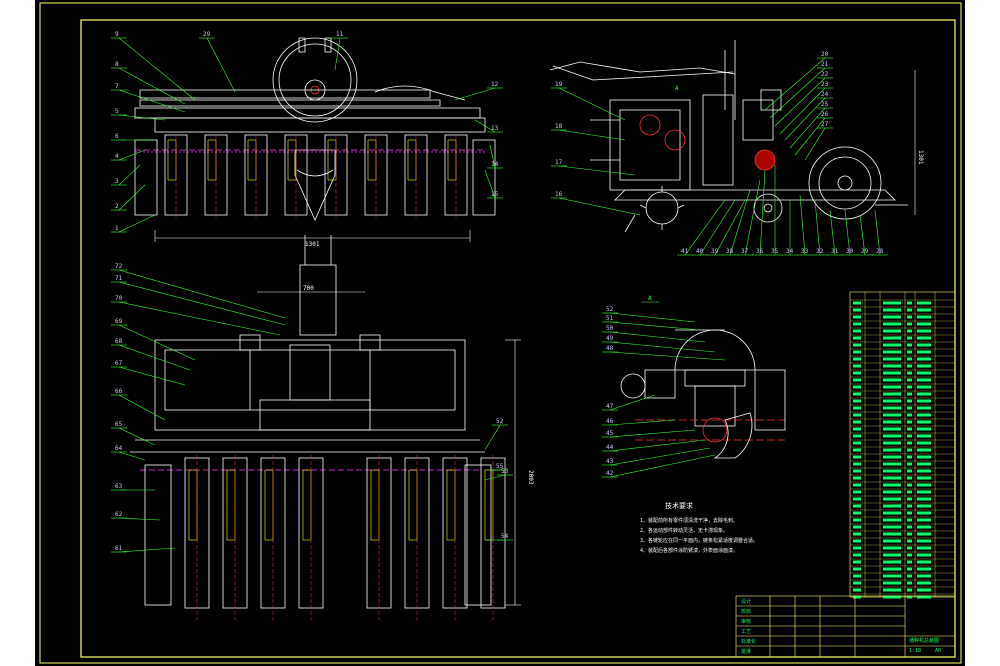 This screenshot has height=666, width=1000. Describe the element at coordinates (559, 162) in the screenshot. I see `balloon-label: 17` at that location.